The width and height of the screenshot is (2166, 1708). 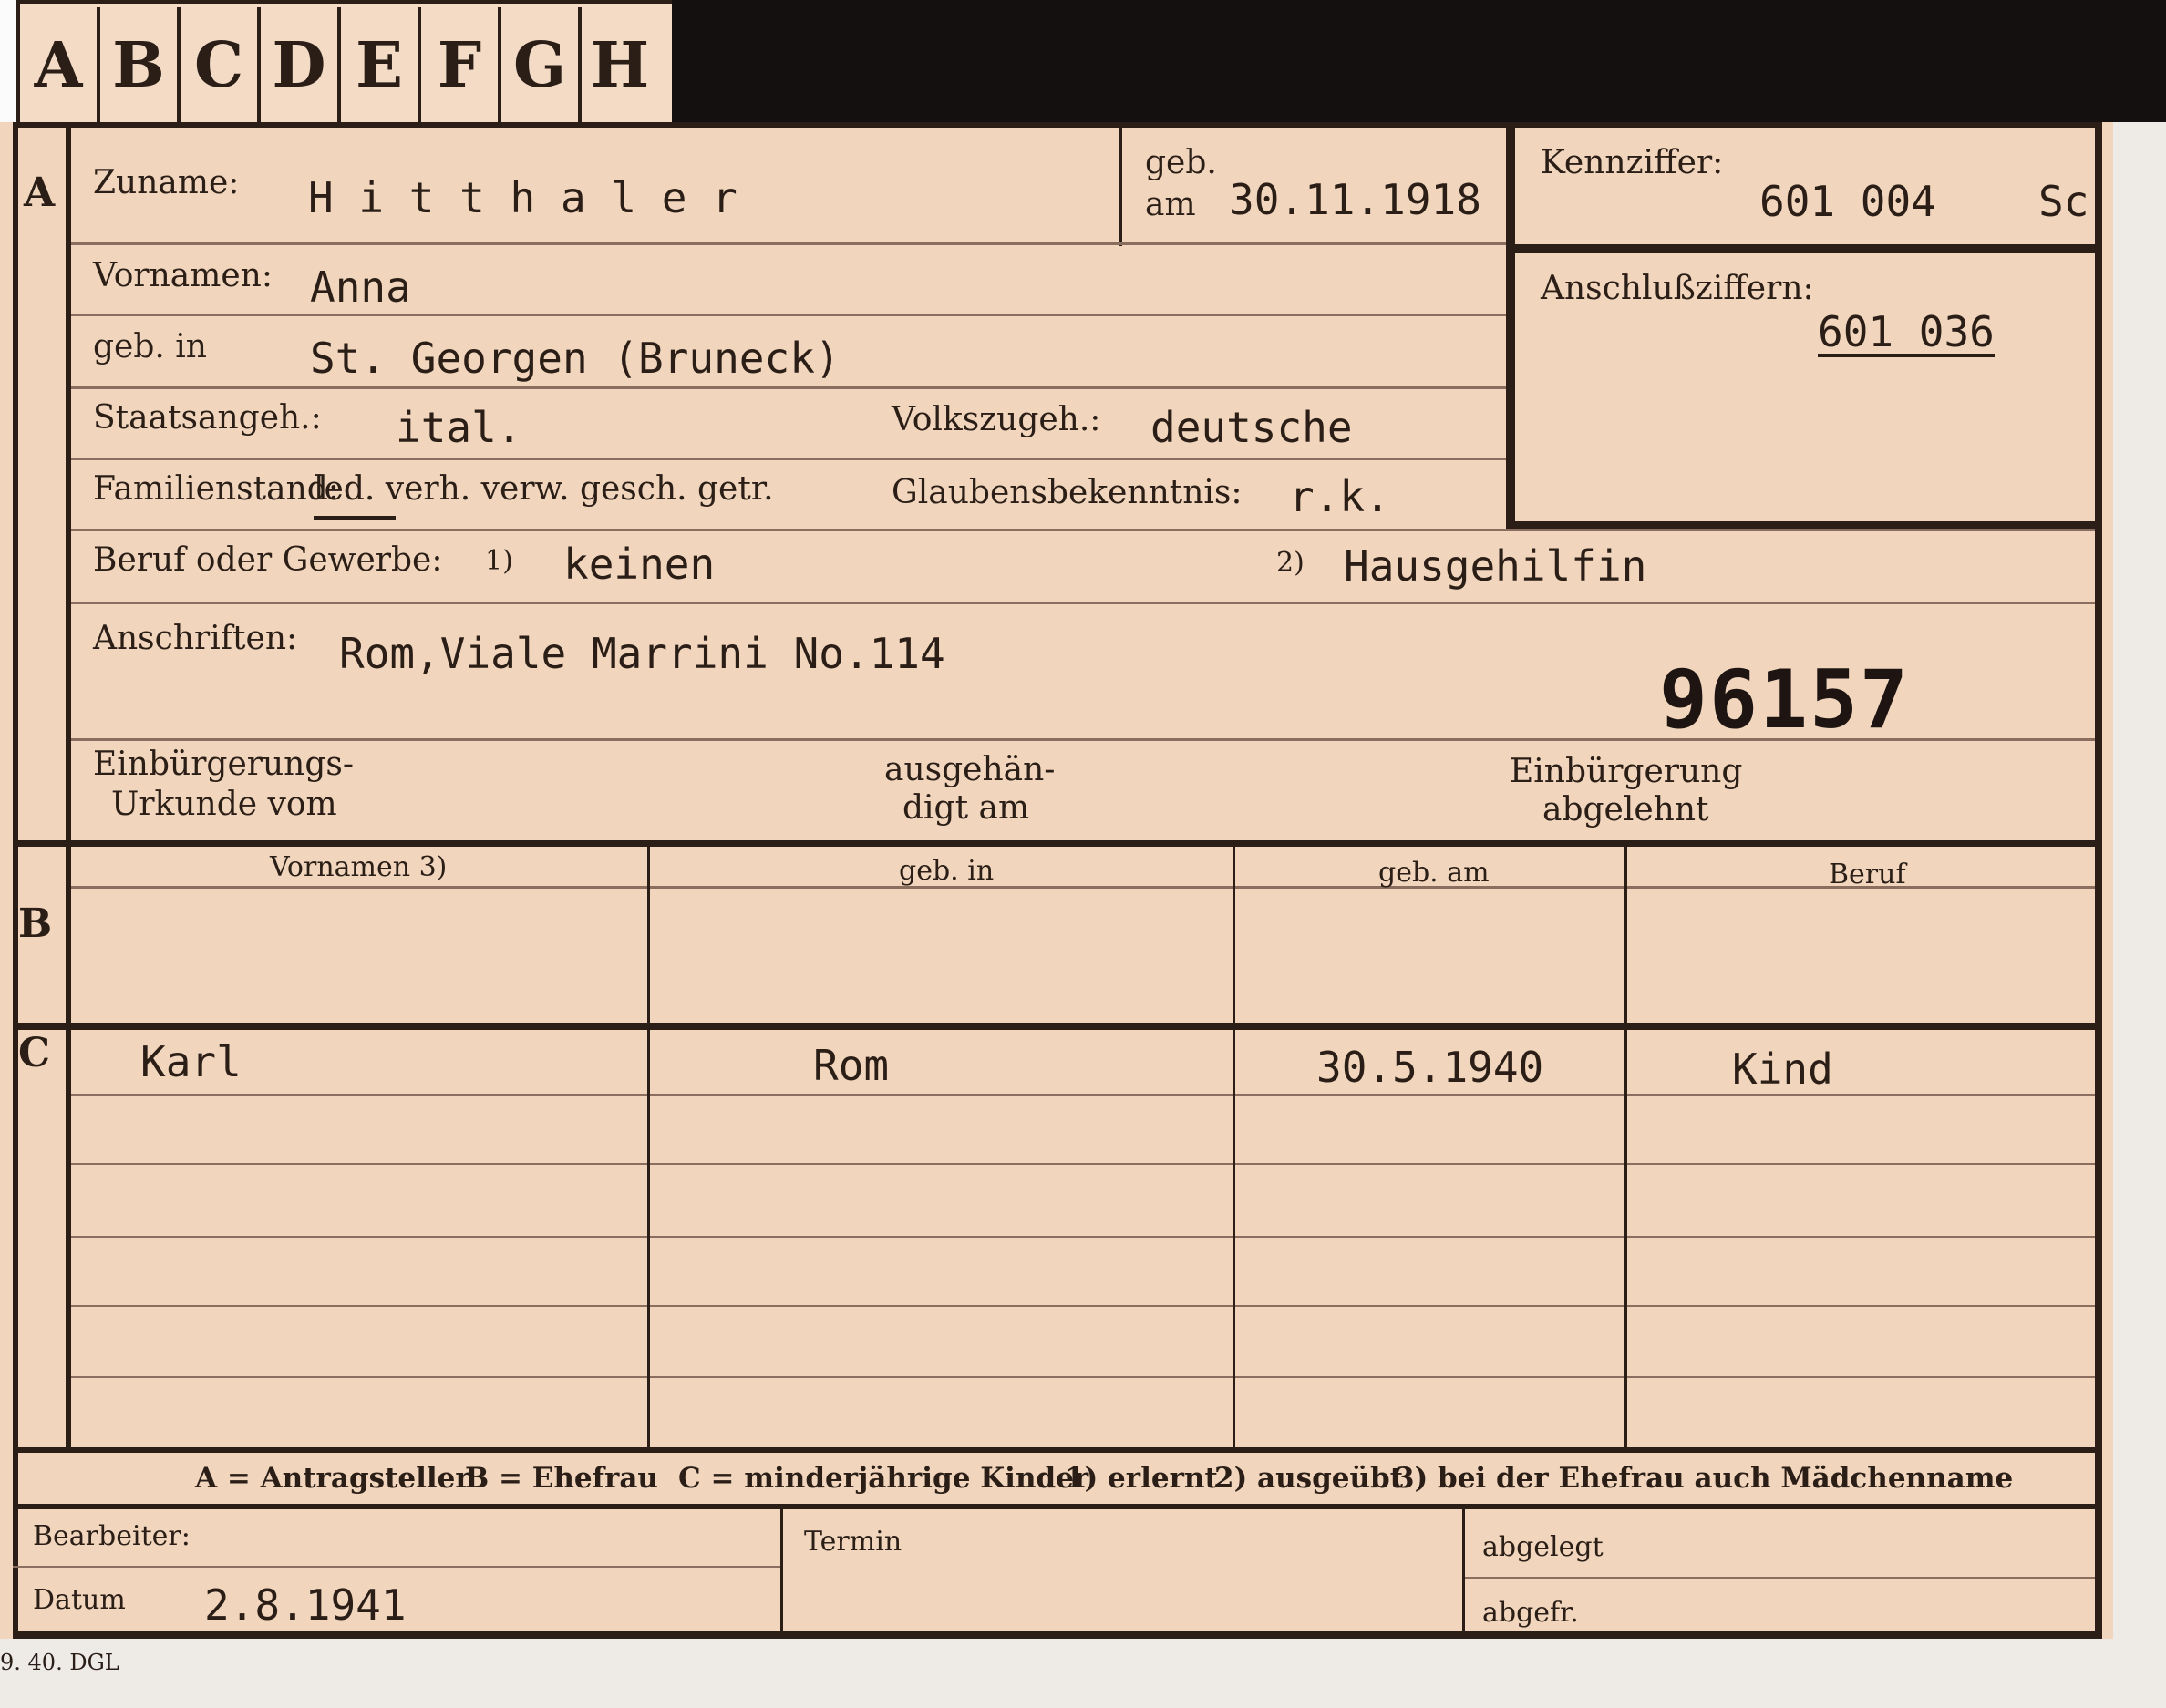 I want to click on tab-g: G, so click(x=541, y=65).